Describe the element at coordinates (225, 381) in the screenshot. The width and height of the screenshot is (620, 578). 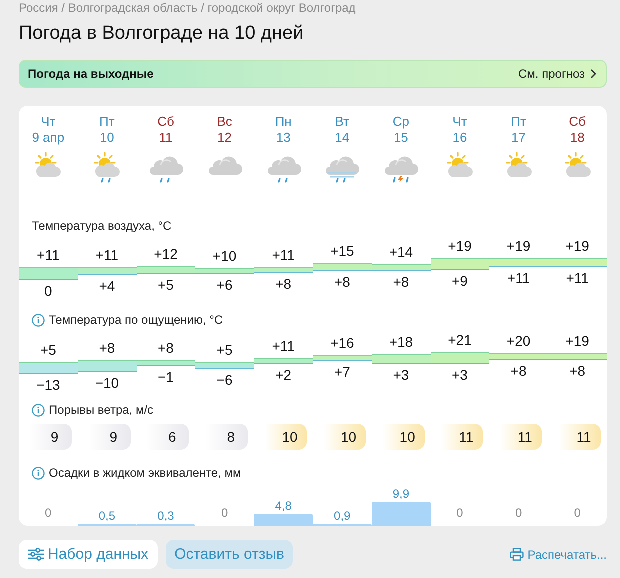
I see `min-temperature: −6` at that location.